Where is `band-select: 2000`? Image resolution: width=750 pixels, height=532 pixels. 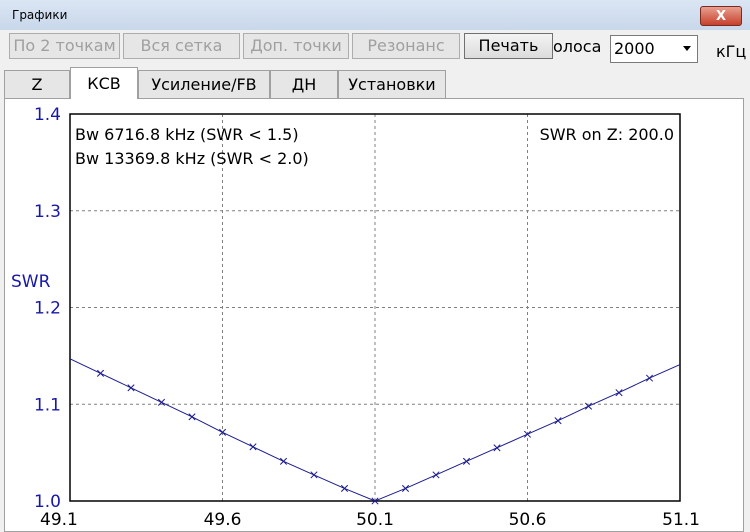
band-select: 2000 is located at coordinates (654, 49).